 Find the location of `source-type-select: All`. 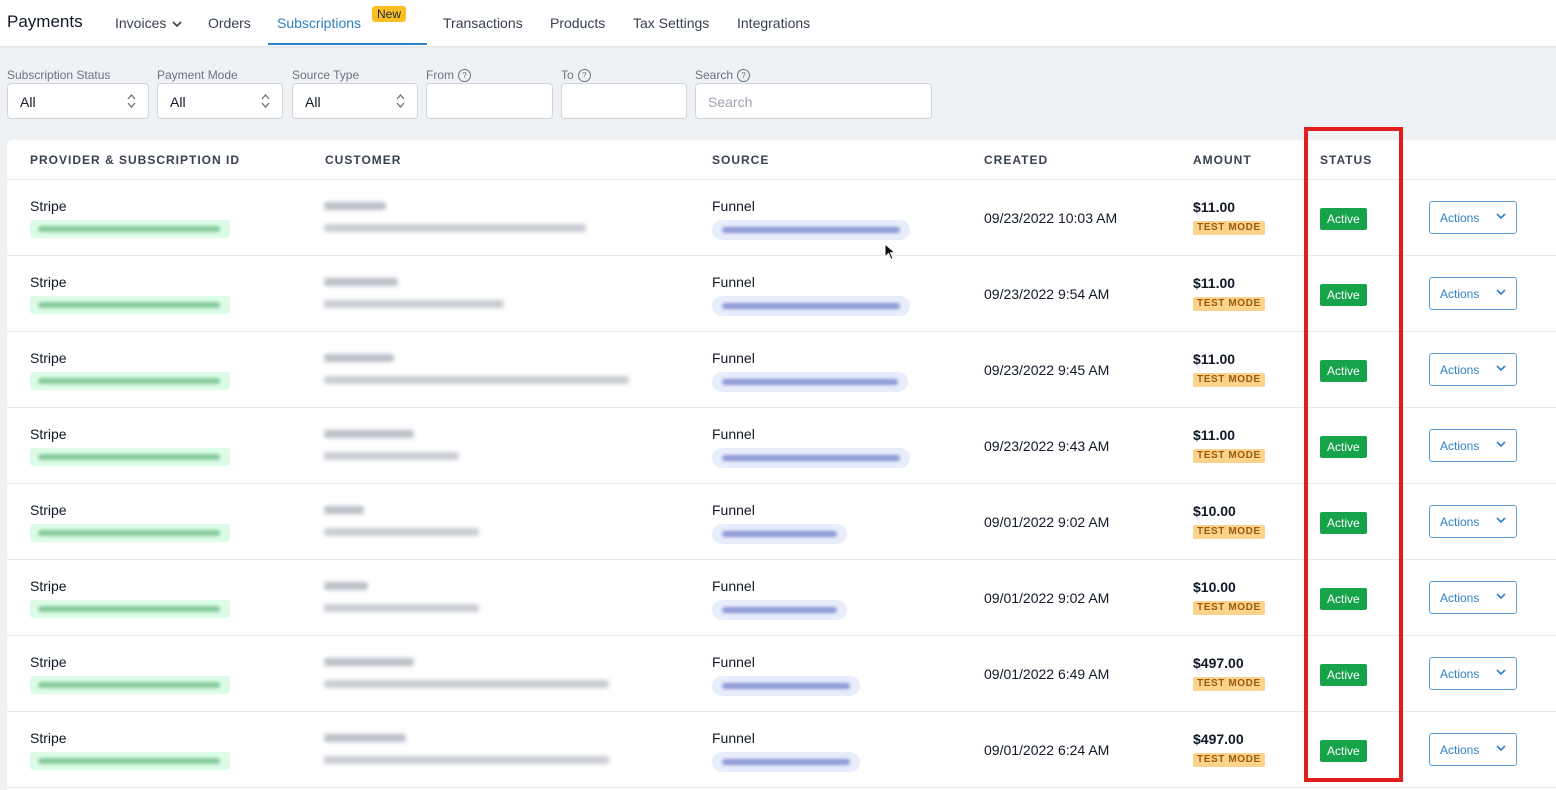

source-type-select: All is located at coordinates (355, 101).